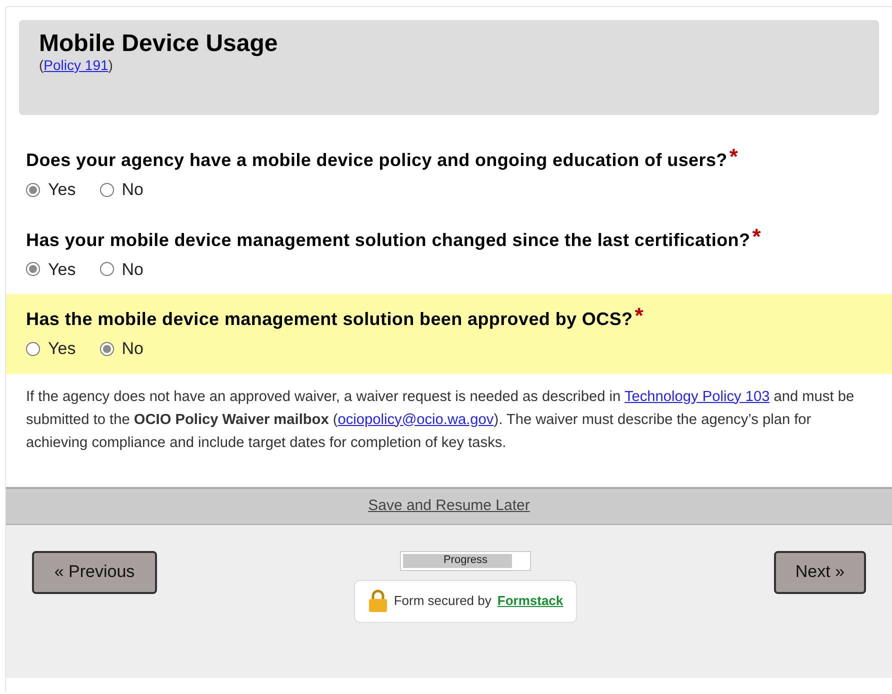 The height and width of the screenshot is (694, 892). Describe the element at coordinates (697, 396) in the screenshot. I see `link: Technology Policy 103` at that location.